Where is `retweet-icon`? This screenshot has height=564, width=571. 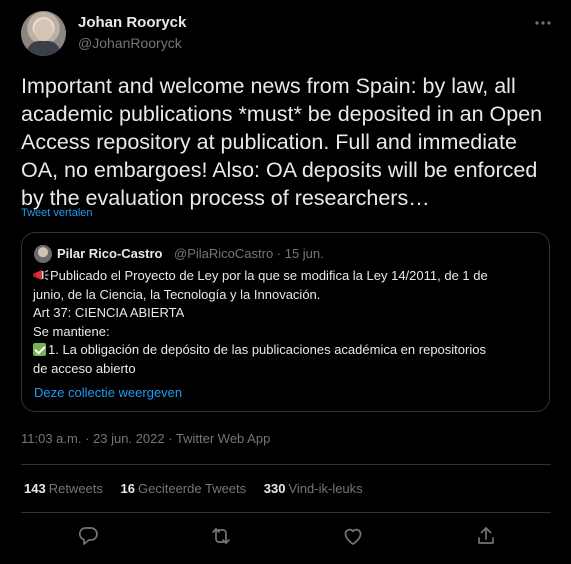 retweet-icon is located at coordinates (221, 536).